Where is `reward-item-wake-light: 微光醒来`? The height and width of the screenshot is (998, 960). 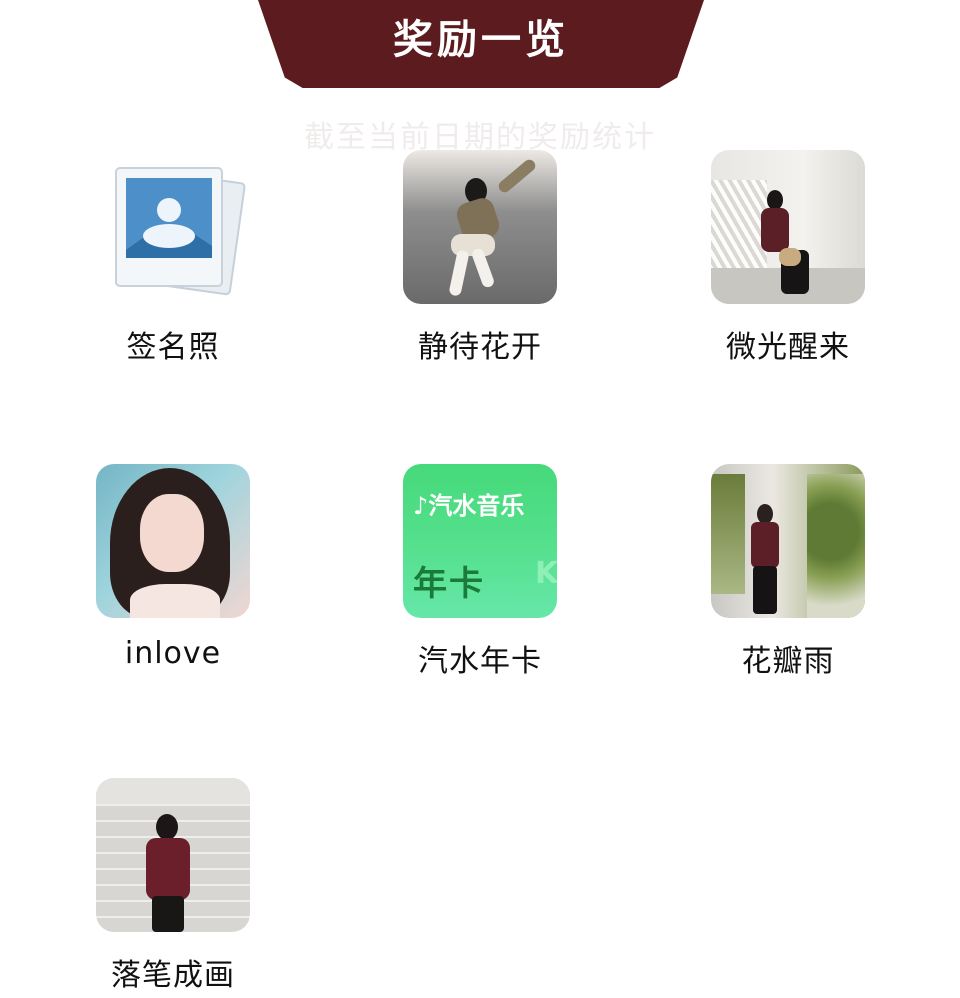 reward-item-wake-light: 微光醒来 is located at coordinates (788, 257).